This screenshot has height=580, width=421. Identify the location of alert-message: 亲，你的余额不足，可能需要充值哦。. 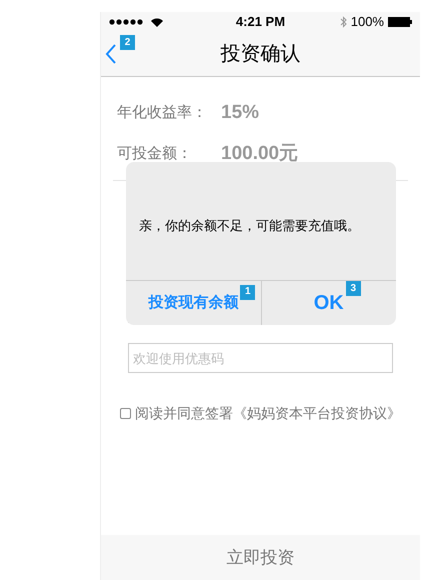
(249, 226).